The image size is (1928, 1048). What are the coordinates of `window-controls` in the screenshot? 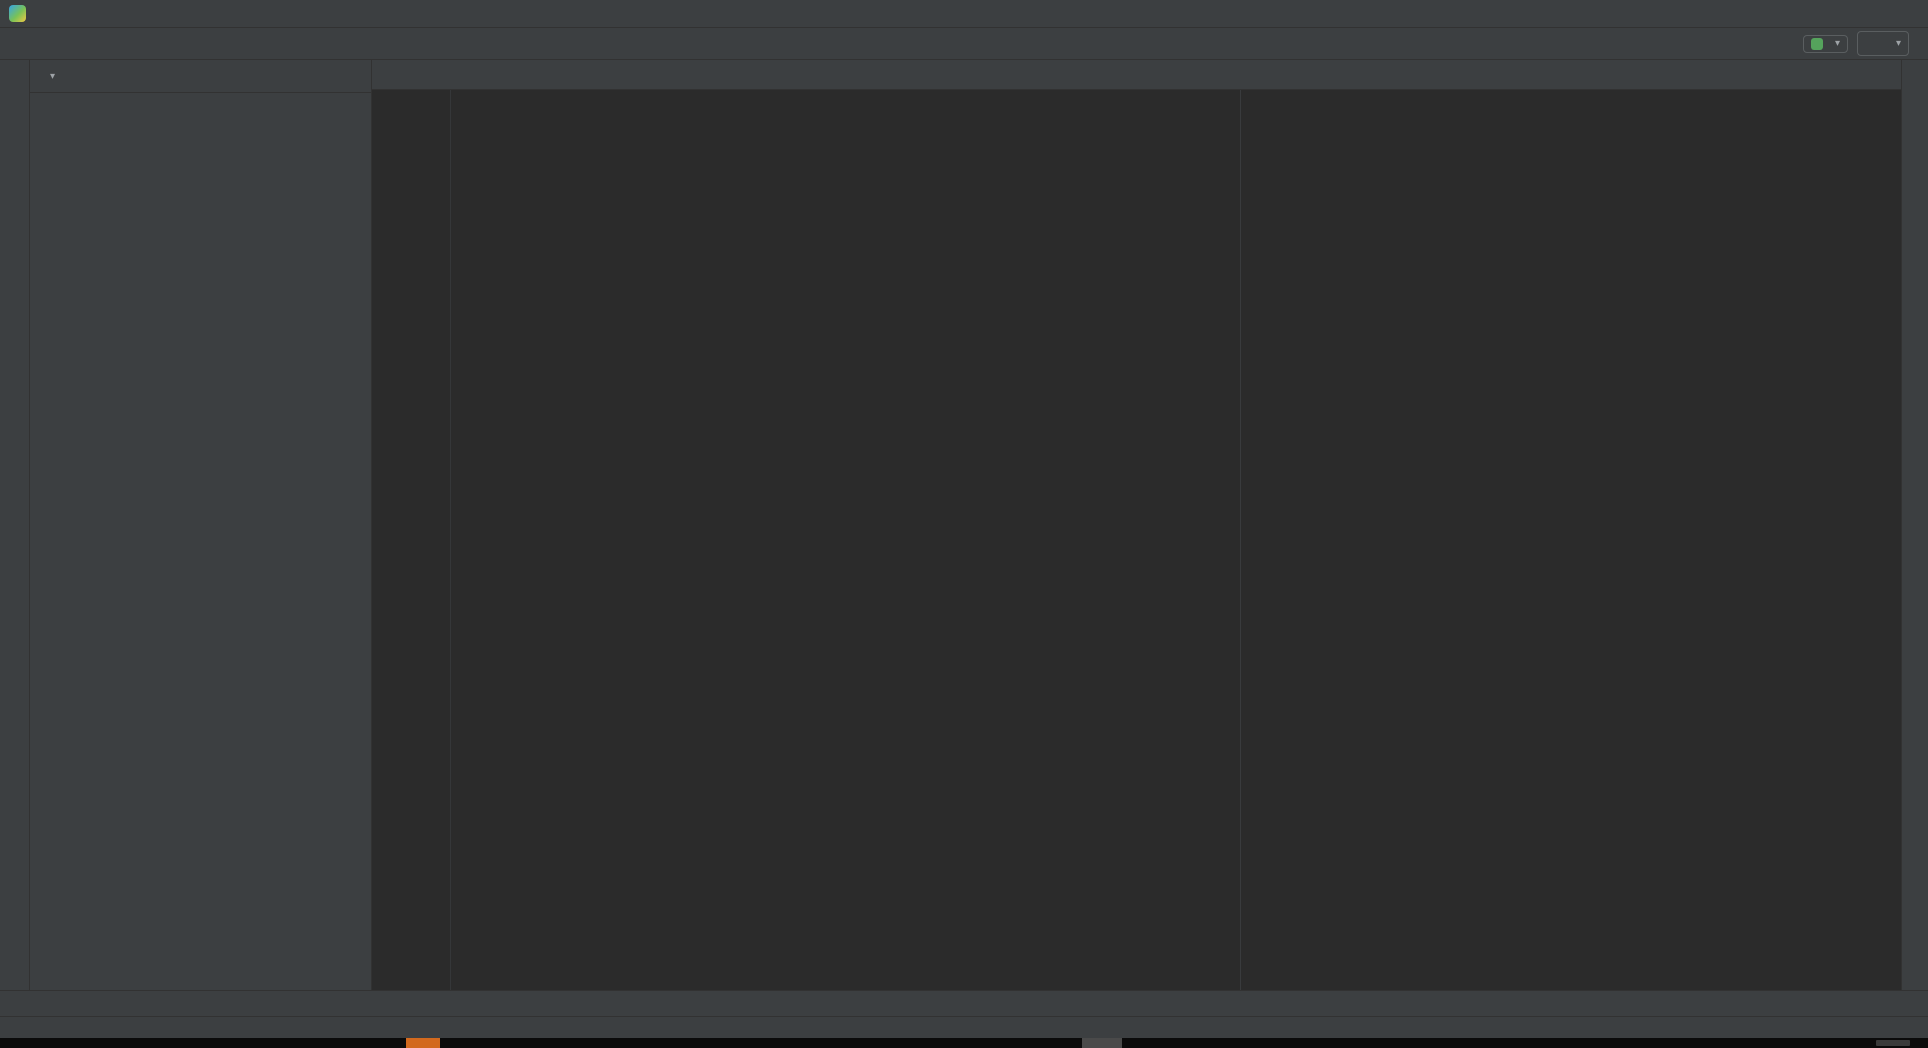 It's located at (1859, 13).